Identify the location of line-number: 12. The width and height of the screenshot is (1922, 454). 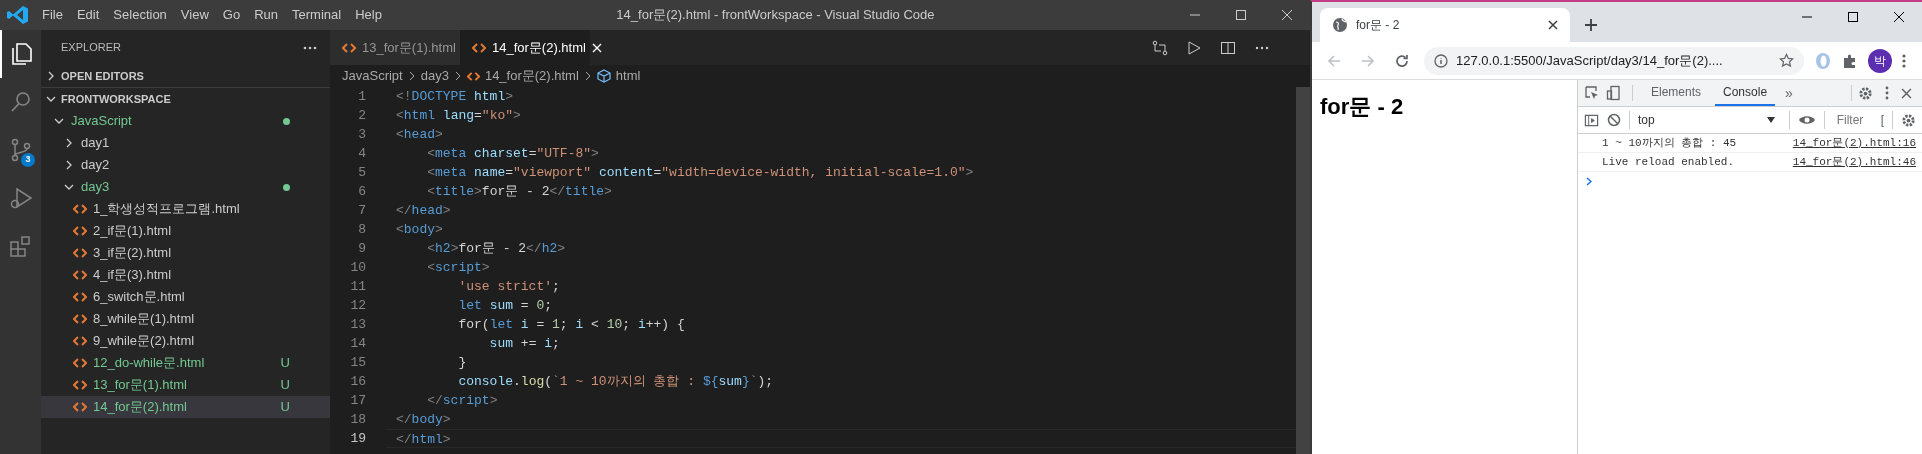
(358, 305).